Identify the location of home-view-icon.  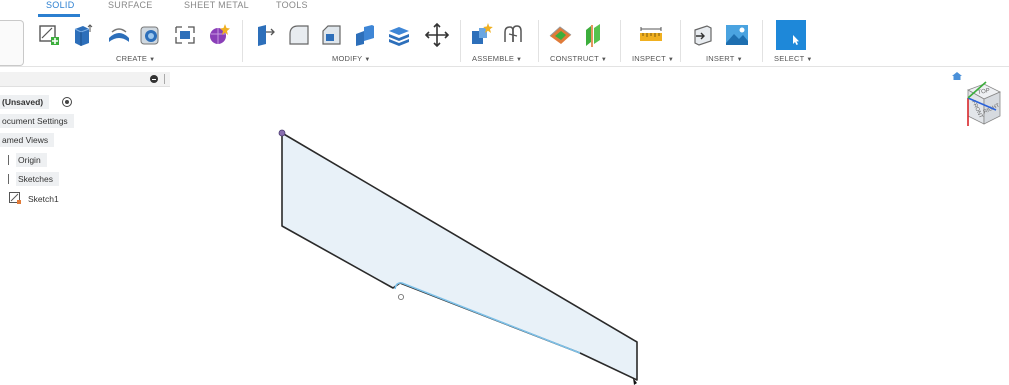
(957, 76).